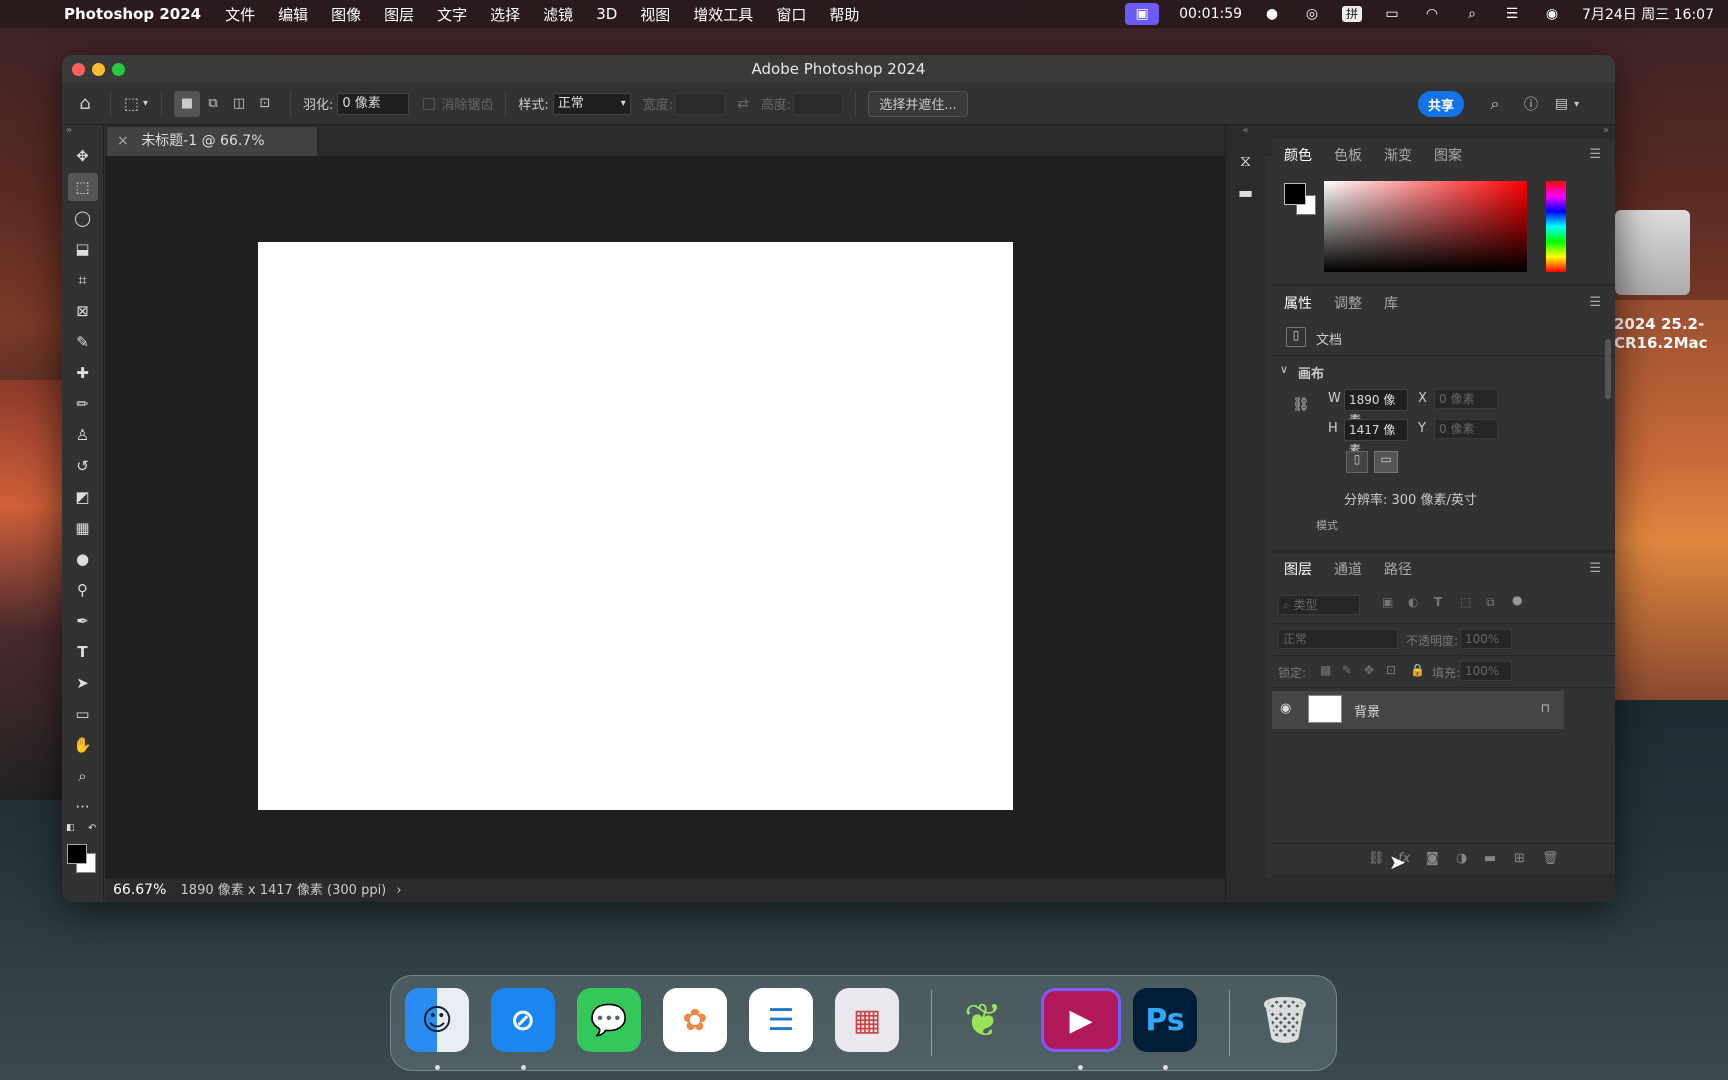  I want to click on home-icon: ⌂, so click(85, 104).